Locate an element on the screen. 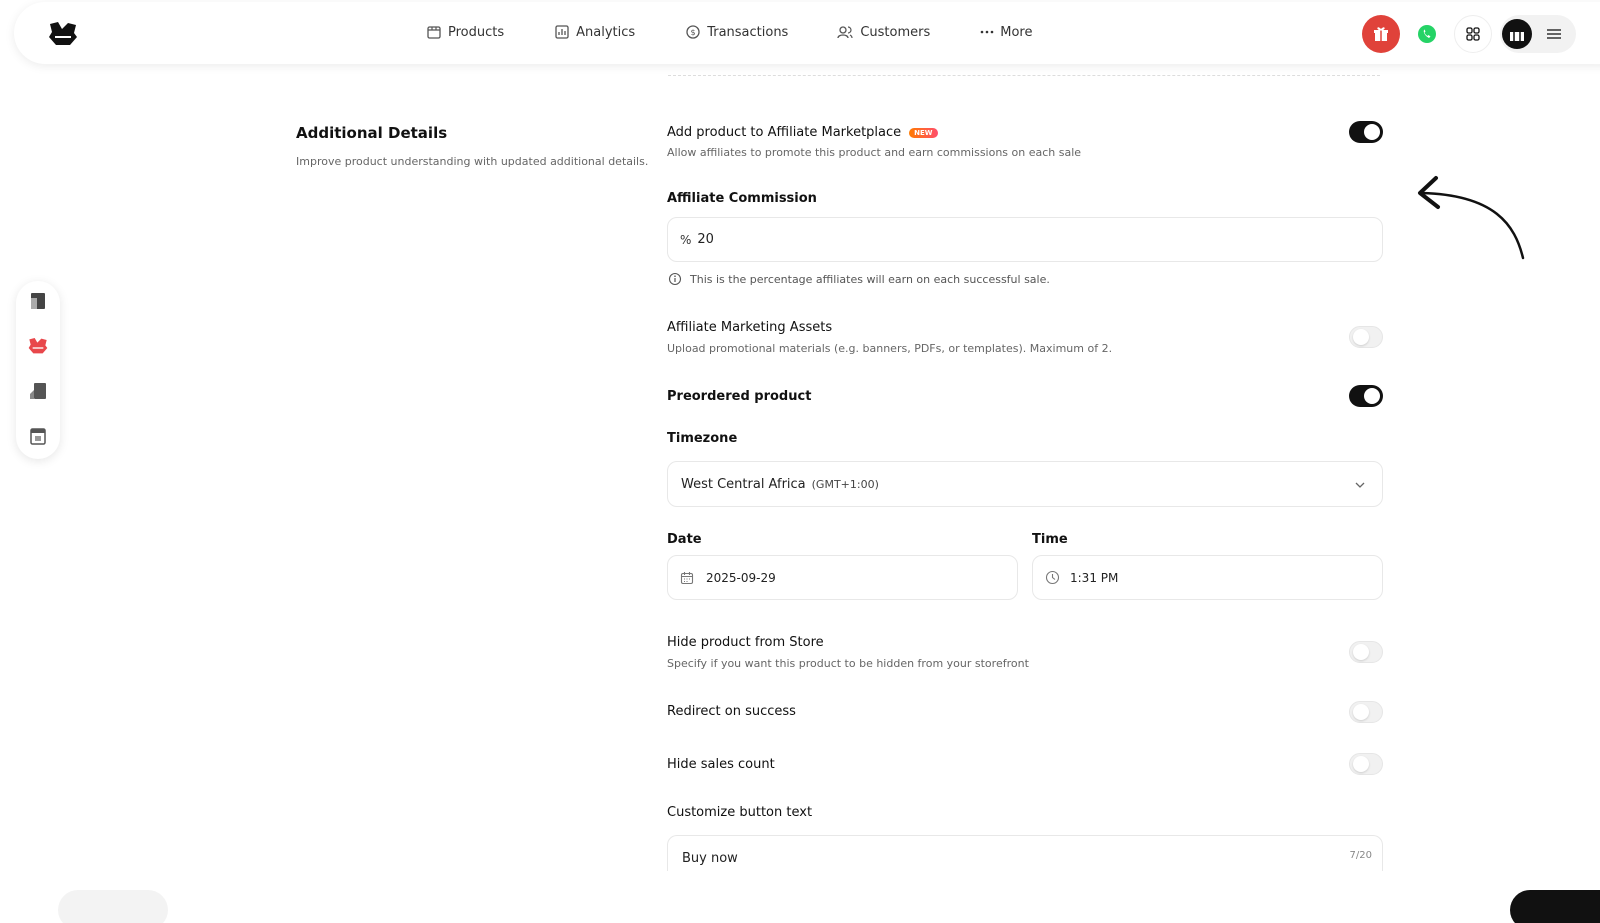 The height and width of the screenshot is (923, 1600). bottom-right-button is located at coordinates (1555, 906).